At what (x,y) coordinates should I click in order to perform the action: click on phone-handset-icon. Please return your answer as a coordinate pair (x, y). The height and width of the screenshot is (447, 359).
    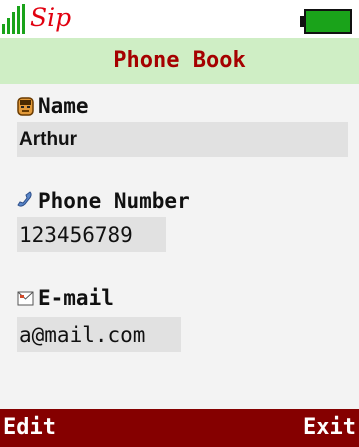
    Looking at the image, I should click on (24, 199).